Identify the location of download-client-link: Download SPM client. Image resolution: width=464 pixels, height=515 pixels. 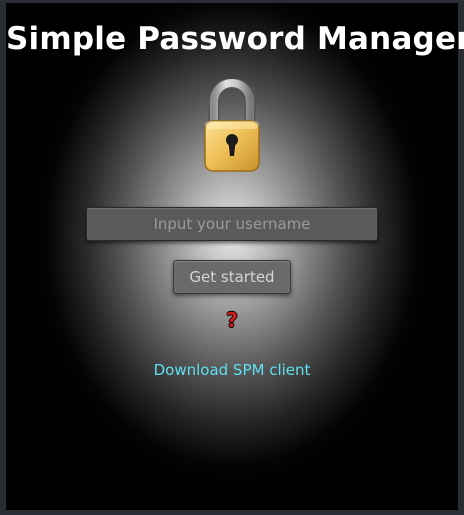
(232, 370).